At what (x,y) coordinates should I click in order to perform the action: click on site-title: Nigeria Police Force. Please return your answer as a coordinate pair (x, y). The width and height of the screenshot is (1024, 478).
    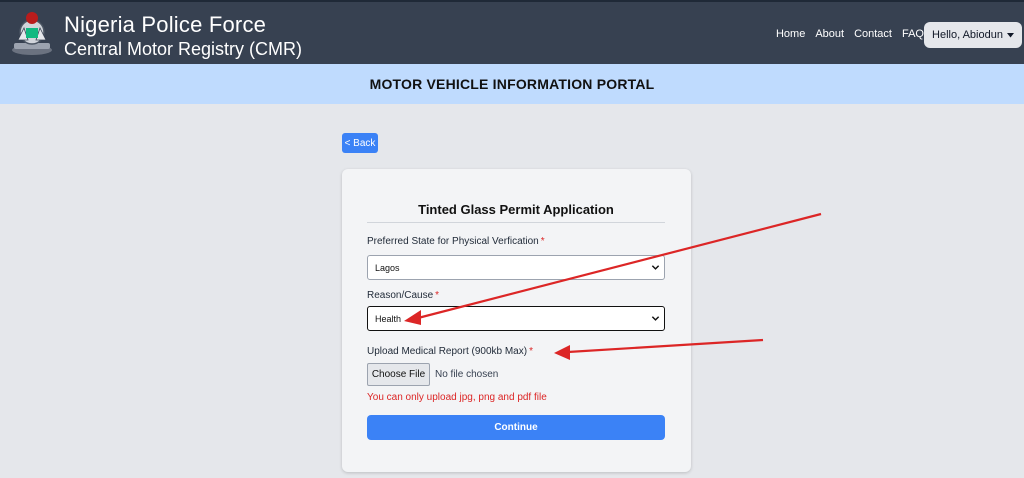
    Looking at the image, I should click on (165, 24).